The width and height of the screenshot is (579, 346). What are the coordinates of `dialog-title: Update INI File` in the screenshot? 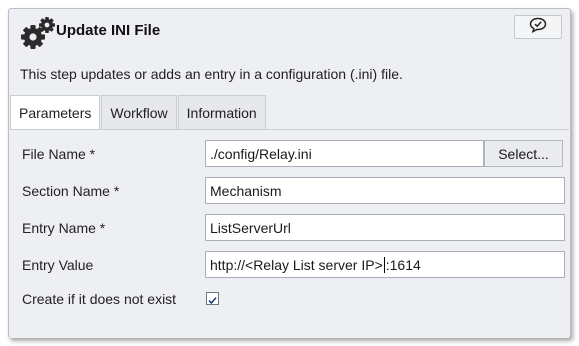 It's located at (108, 30).